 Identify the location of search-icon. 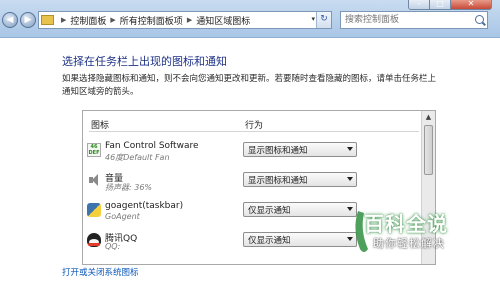
(479, 19).